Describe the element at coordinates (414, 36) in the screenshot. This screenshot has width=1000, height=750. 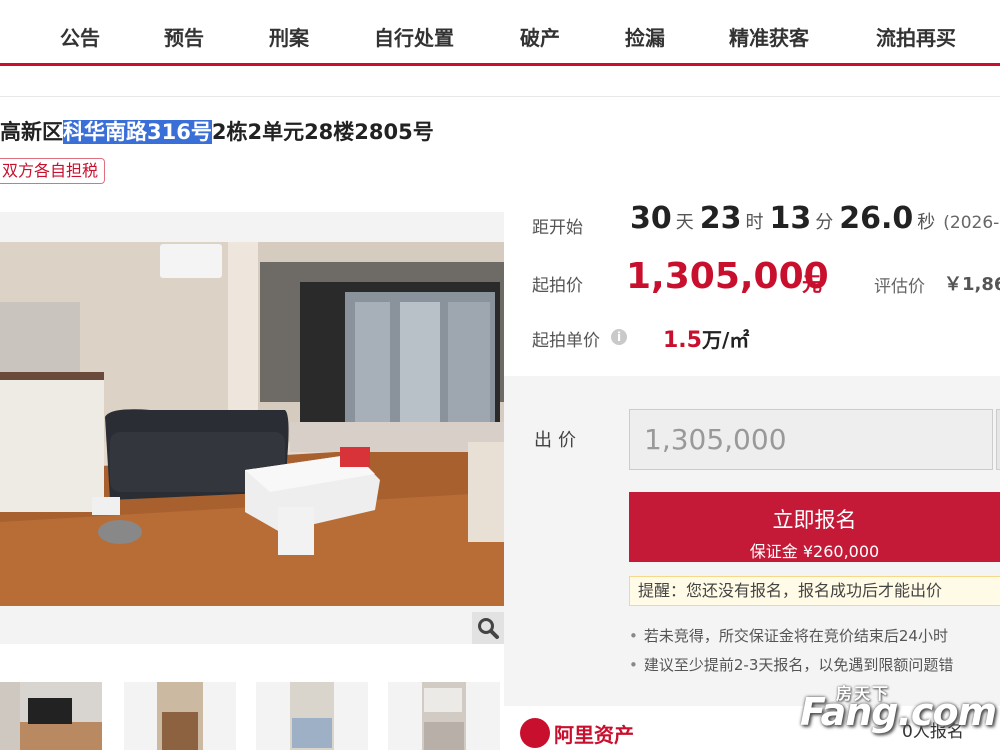
I see `nav-item-self-disposal: 自行处置` at that location.